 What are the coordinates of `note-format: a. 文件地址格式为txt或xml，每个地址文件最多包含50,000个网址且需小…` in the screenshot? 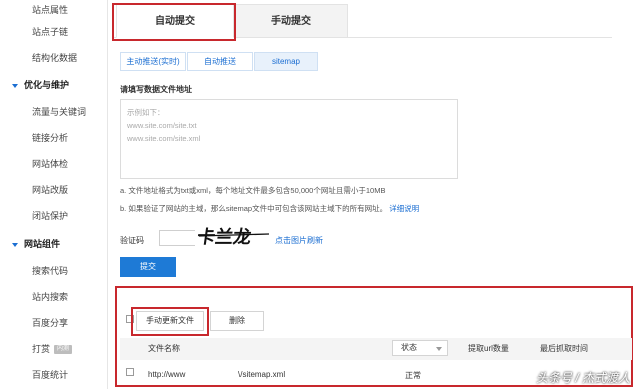 It's located at (253, 190).